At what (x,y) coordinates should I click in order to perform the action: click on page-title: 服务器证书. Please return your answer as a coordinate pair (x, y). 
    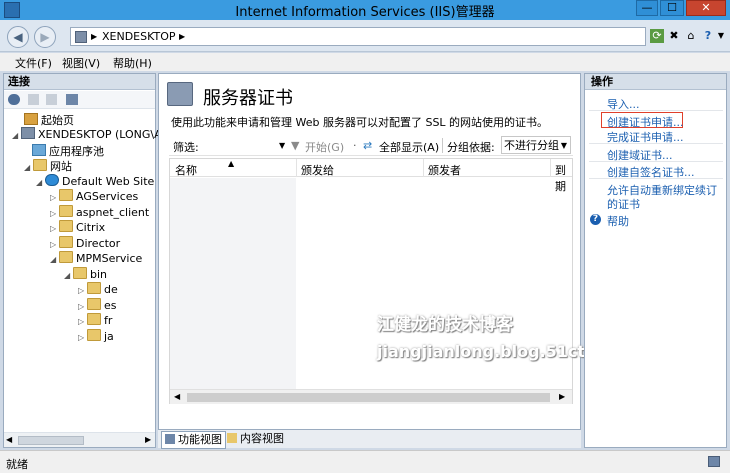
    Looking at the image, I should click on (248, 98).